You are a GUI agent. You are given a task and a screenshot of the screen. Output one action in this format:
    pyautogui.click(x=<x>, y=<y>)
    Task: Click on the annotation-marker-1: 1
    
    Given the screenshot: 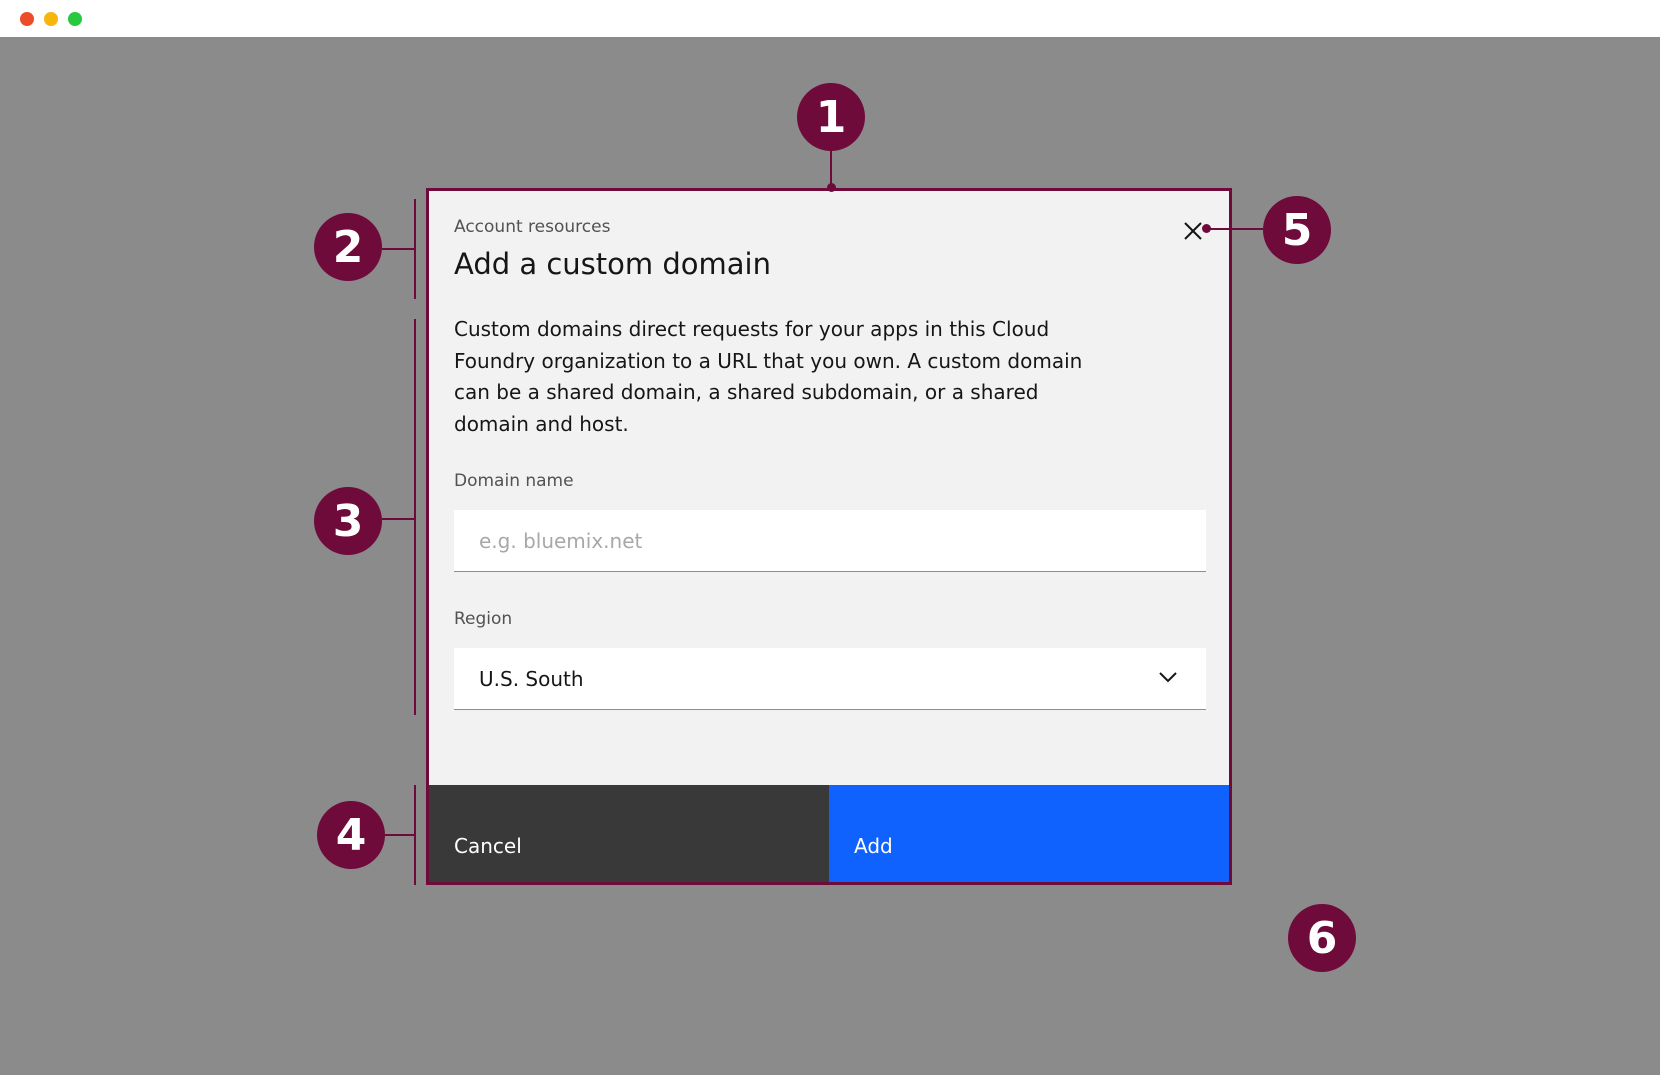 What is the action you would take?
    pyautogui.click(x=831, y=117)
    